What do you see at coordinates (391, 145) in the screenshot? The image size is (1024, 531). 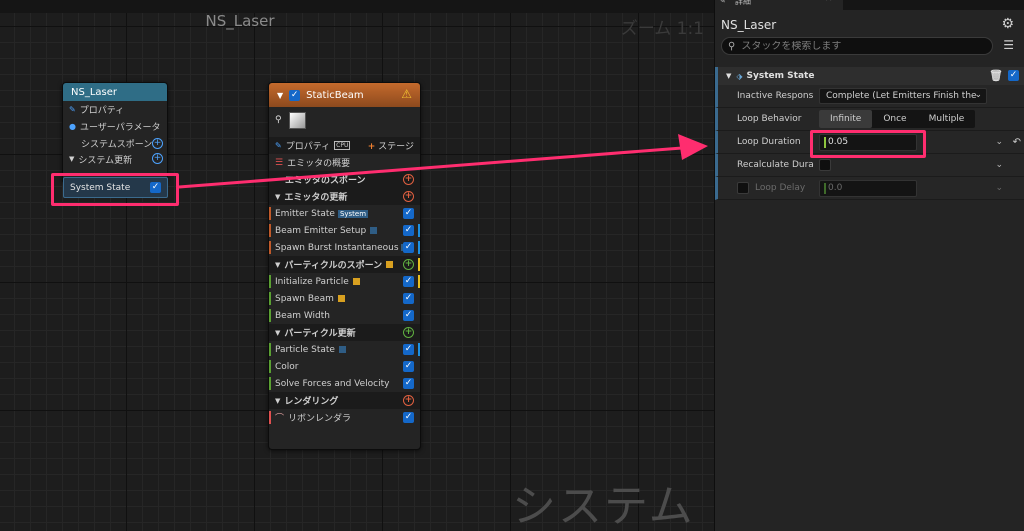 I see `add-stage-button: + ステージ` at bounding box center [391, 145].